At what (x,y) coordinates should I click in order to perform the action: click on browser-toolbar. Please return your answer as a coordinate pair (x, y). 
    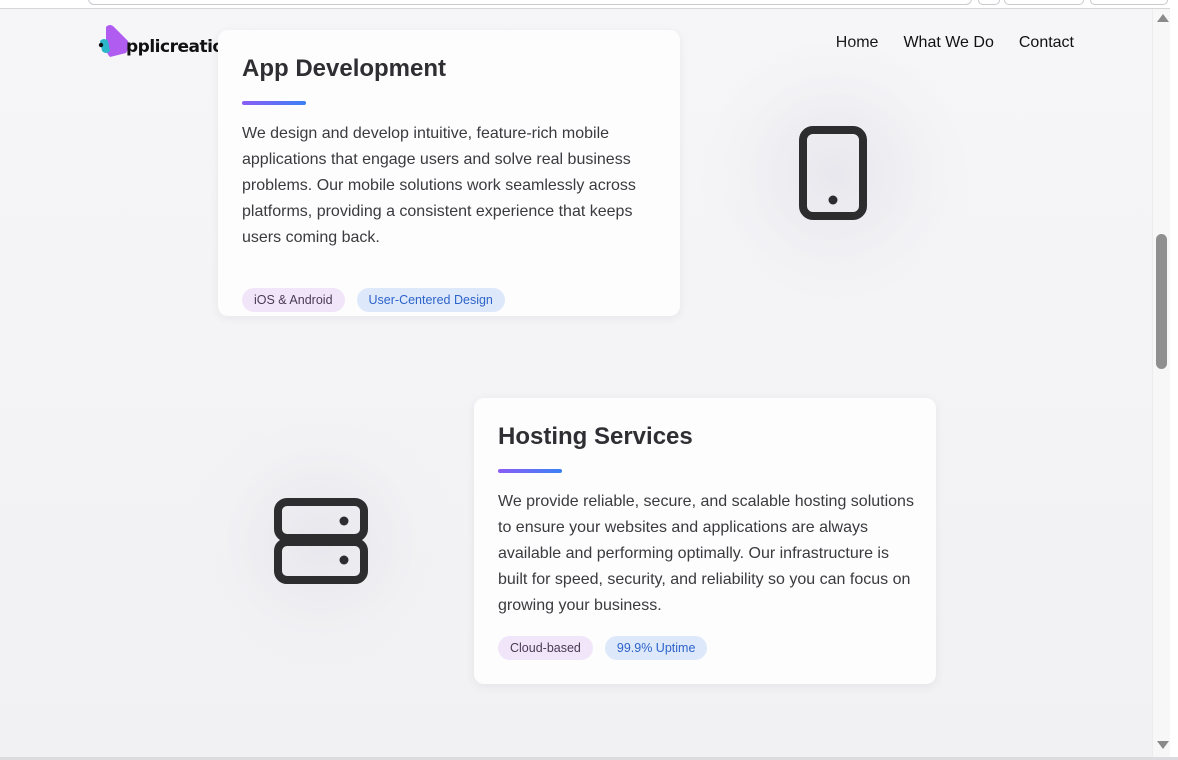
    Looking at the image, I should click on (589, 4).